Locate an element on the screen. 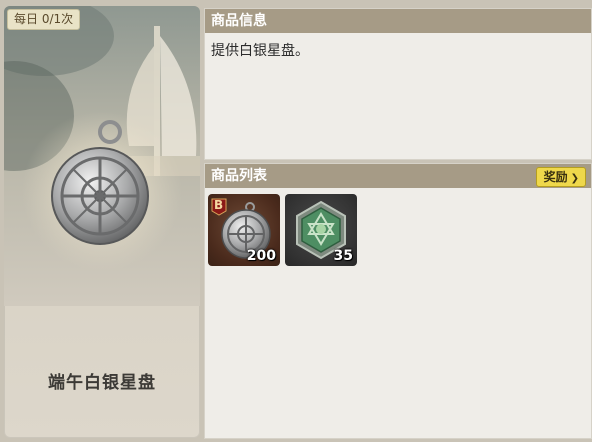 The width and height of the screenshot is (592, 442). product-info-title: 商品信息 is located at coordinates (398, 21).